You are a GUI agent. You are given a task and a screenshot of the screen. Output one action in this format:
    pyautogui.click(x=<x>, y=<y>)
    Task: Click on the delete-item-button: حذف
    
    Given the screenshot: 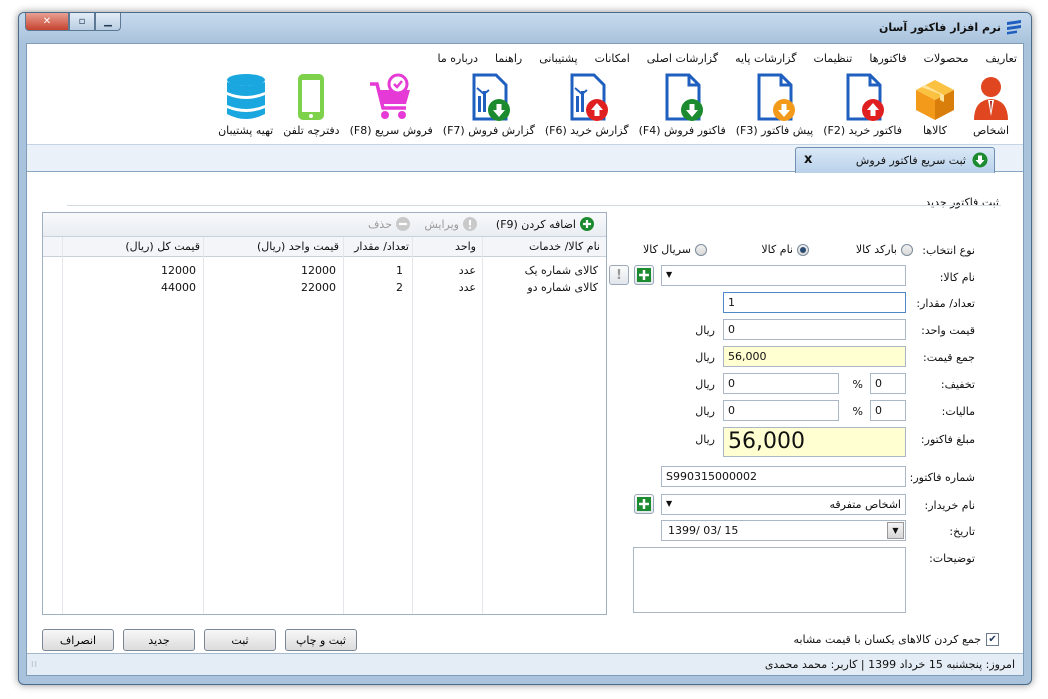 What is the action you would take?
    pyautogui.click(x=389, y=224)
    